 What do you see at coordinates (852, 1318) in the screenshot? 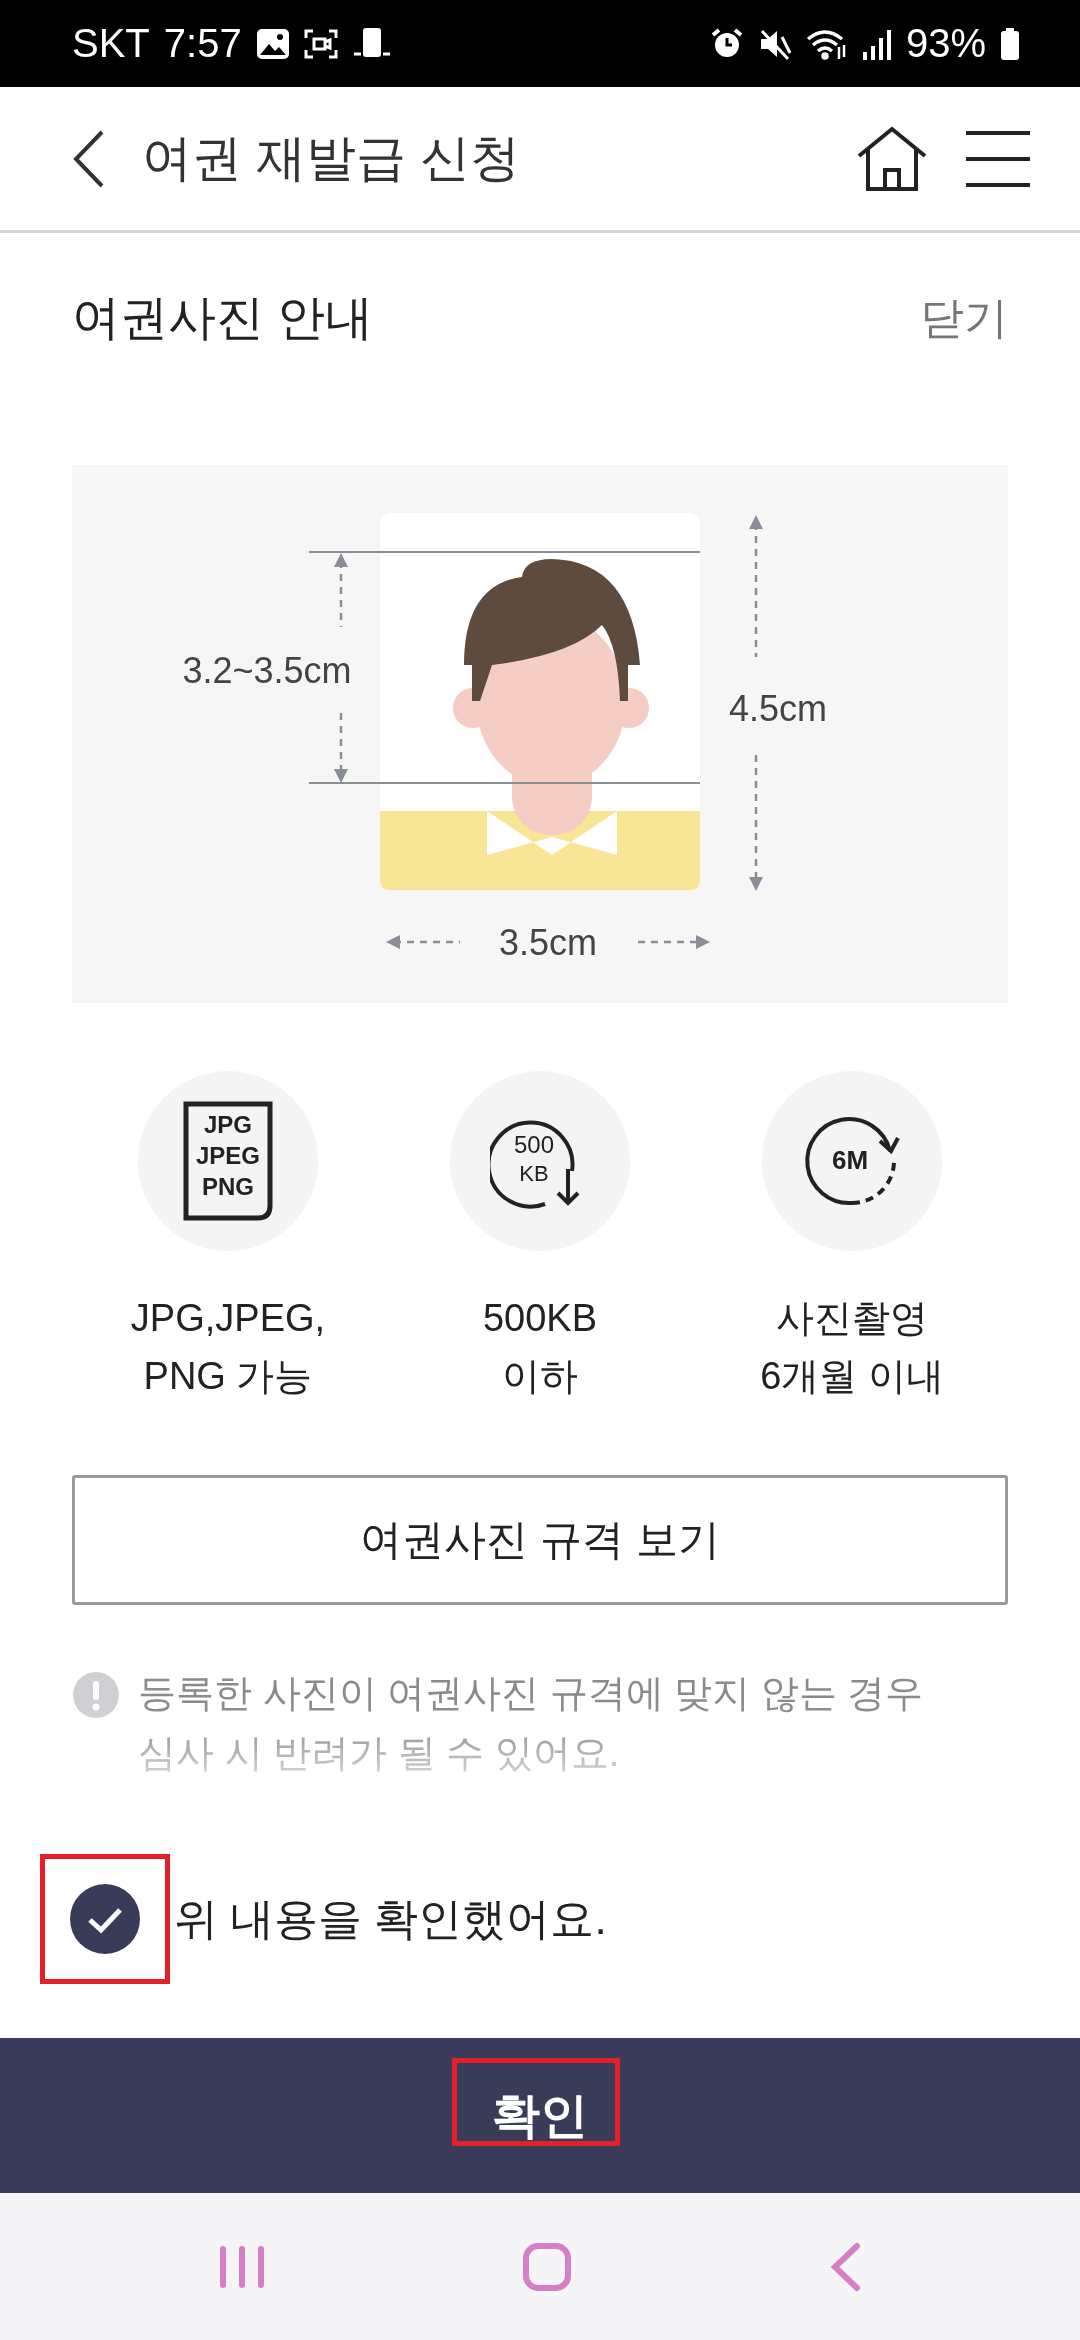
I see `requirement-label: 사진촬영` at bounding box center [852, 1318].